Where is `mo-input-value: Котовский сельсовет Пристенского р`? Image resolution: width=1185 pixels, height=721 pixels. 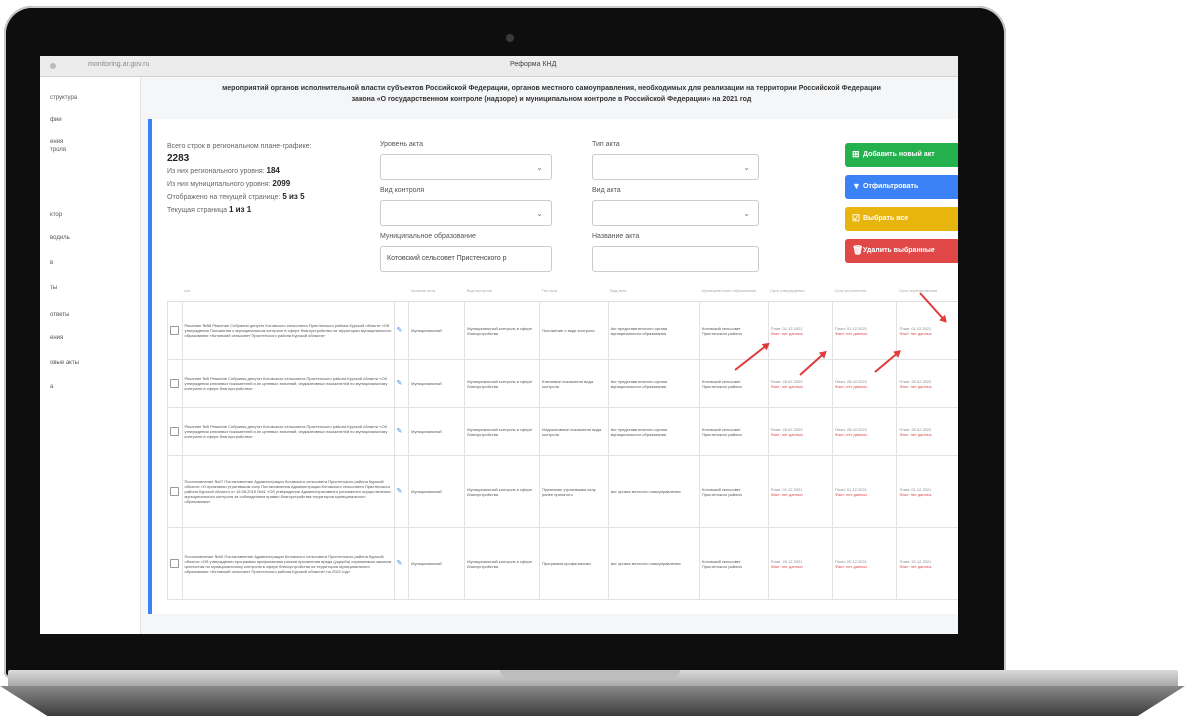
mo-input-value: Котовский сельсовет Пристенского р is located at coordinates (447, 258).